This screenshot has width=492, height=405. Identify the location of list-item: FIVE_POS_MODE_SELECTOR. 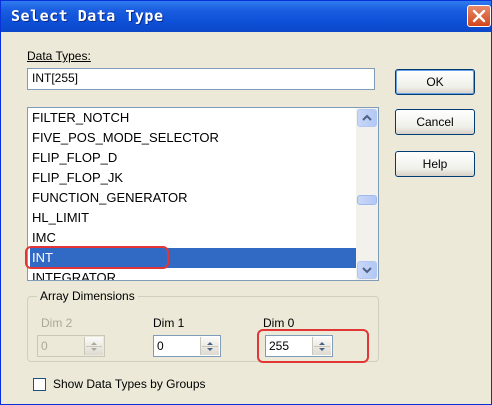
(194, 138).